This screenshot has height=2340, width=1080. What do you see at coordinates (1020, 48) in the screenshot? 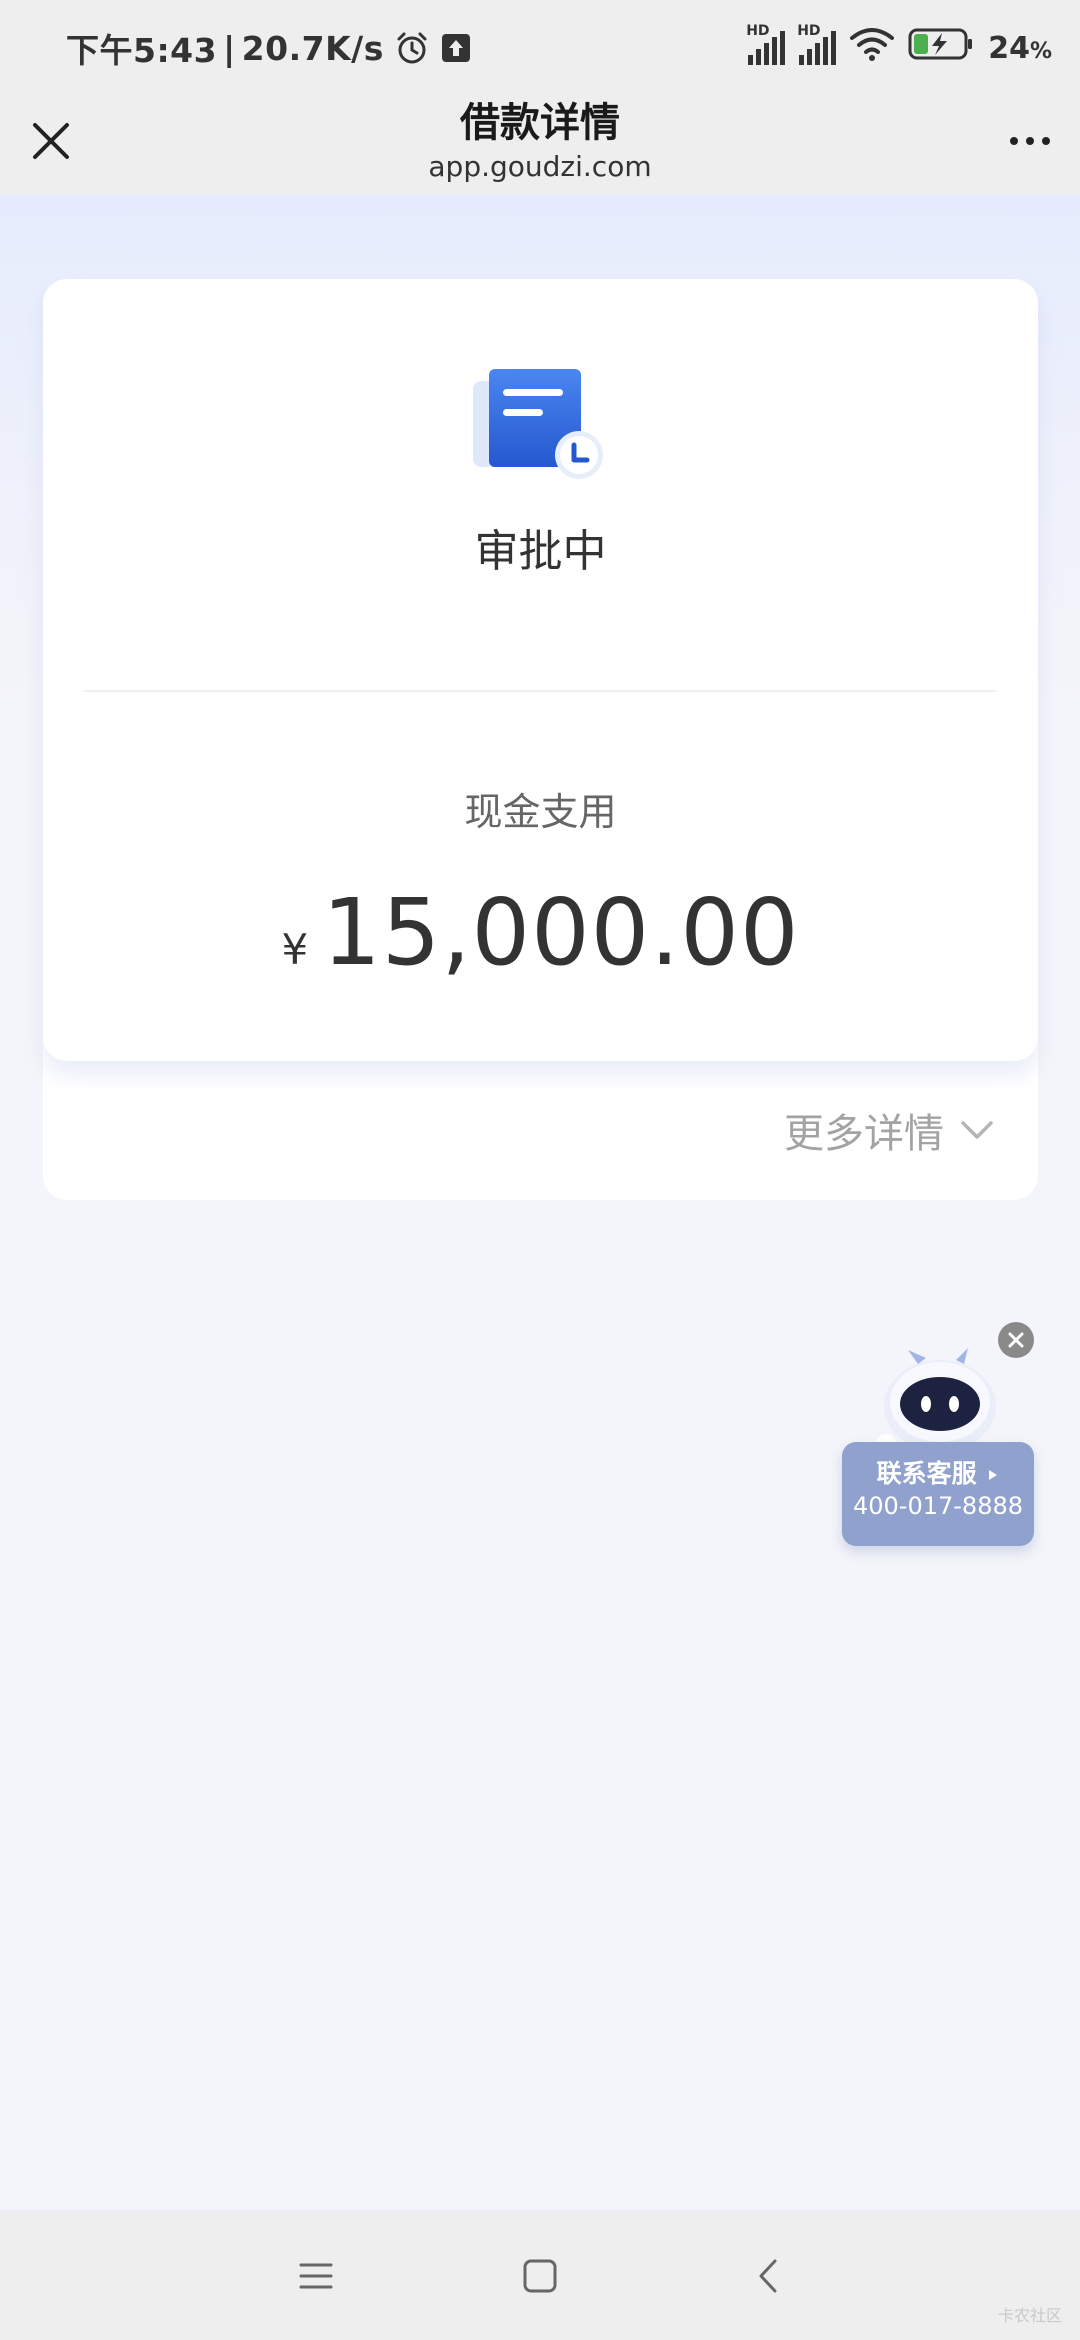
I see `battery-percent: 24%` at bounding box center [1020, 48].